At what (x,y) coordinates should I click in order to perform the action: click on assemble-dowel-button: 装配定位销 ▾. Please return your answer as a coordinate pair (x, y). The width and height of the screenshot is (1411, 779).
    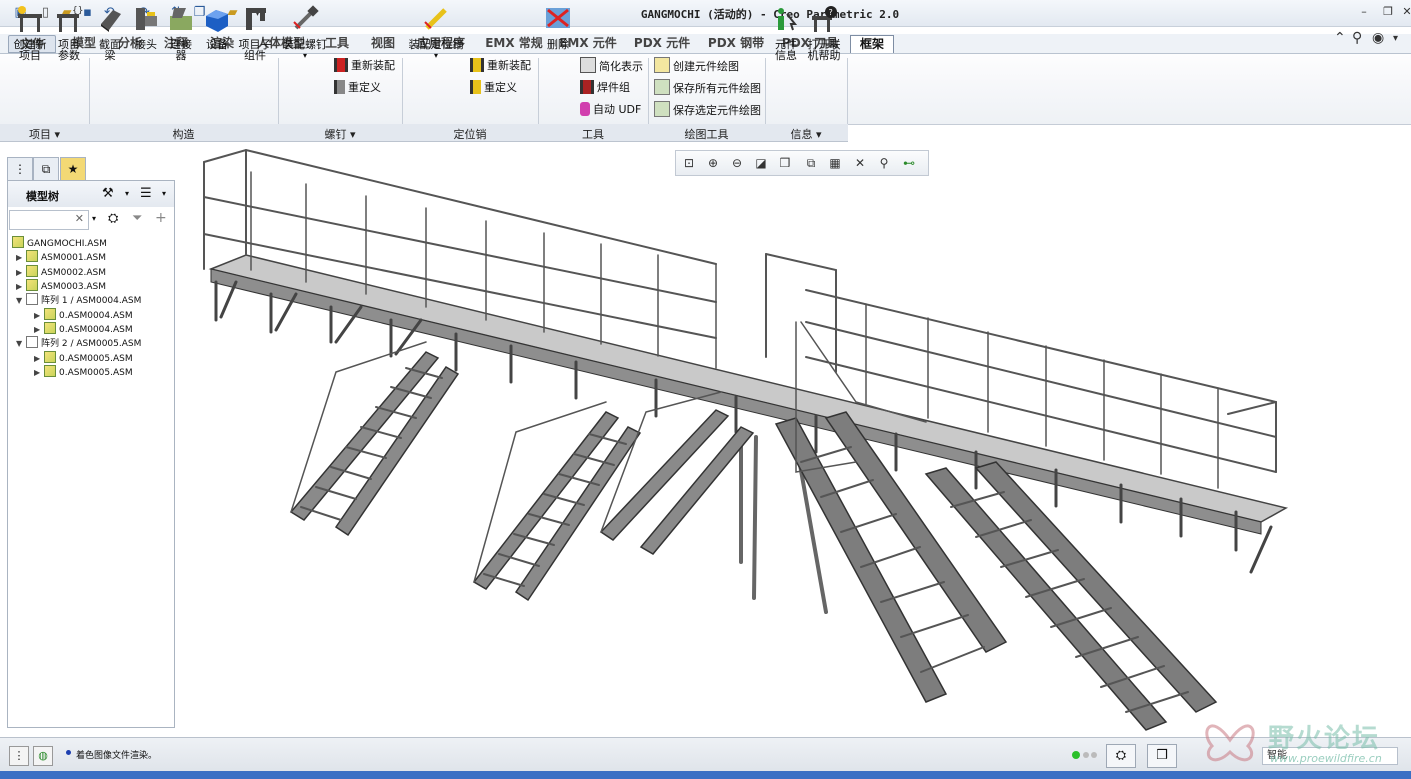
    Looking at the image, I should click on (436, 32).